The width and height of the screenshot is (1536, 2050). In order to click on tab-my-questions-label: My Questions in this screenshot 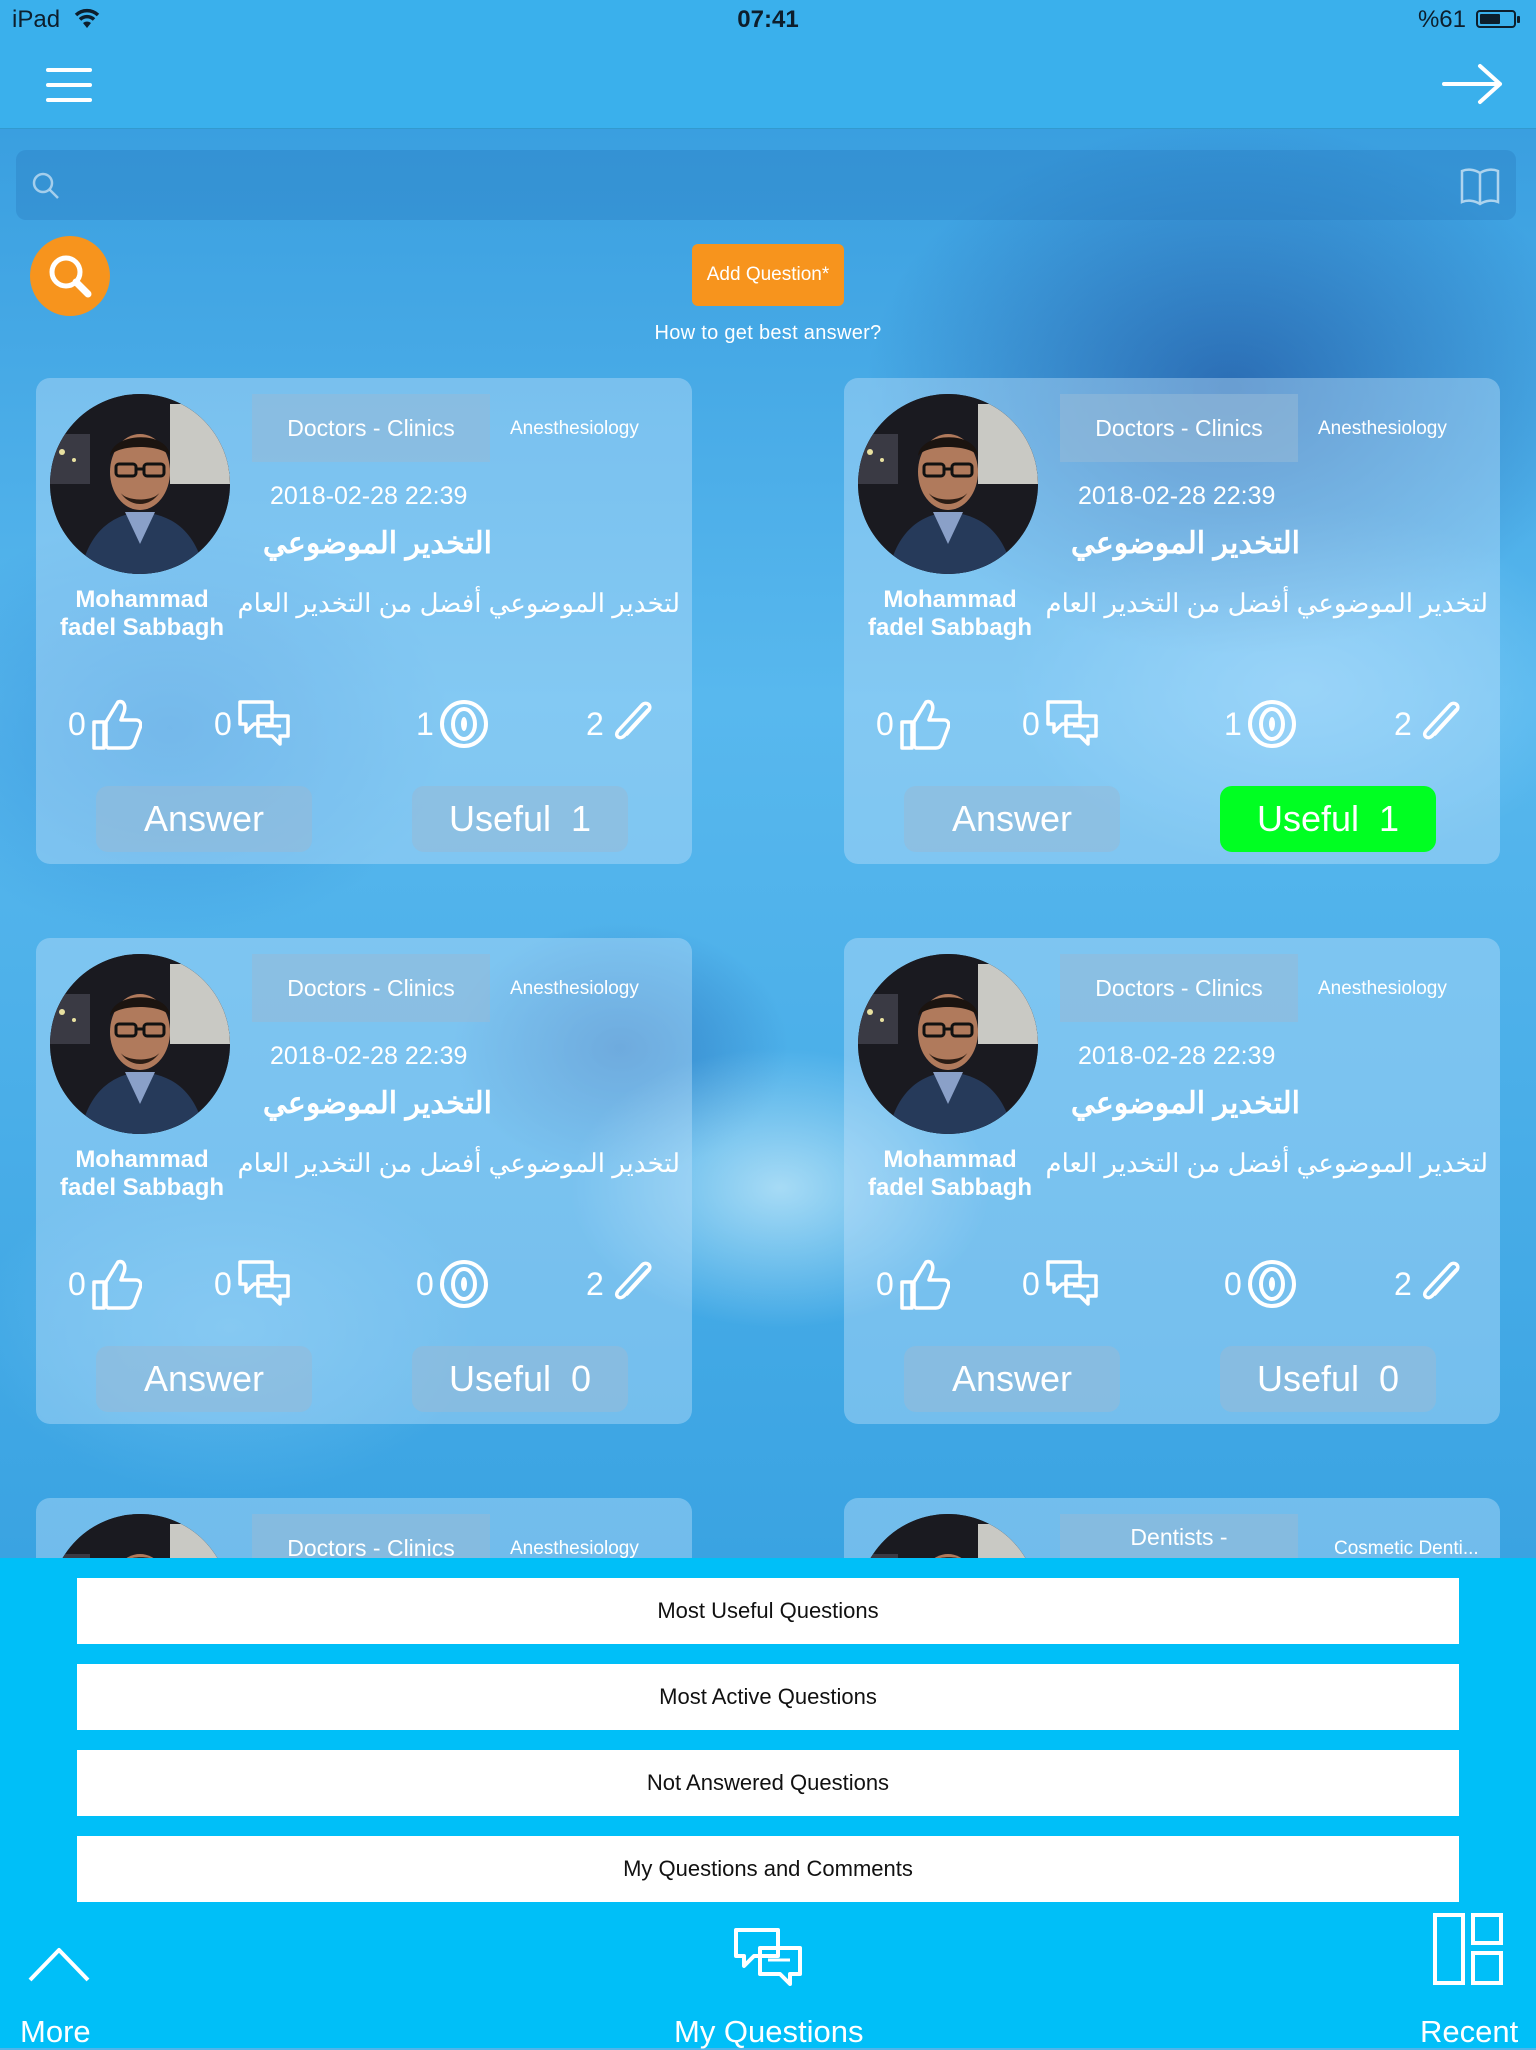, I will do `click(769, 2031)`.